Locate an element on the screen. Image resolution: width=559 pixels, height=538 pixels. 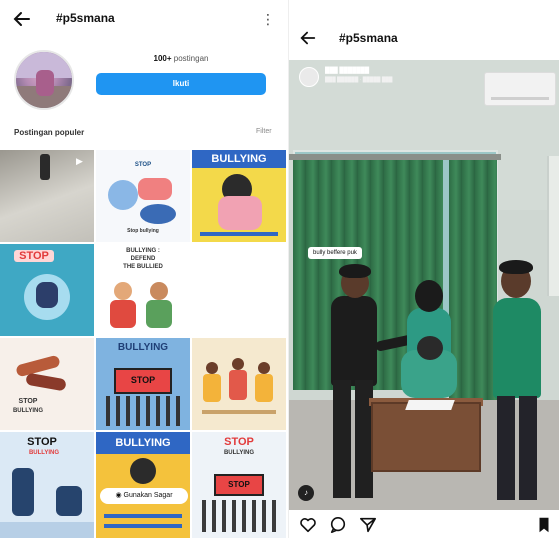
grid-post: BULLYING is located at coordinates (239, 196).